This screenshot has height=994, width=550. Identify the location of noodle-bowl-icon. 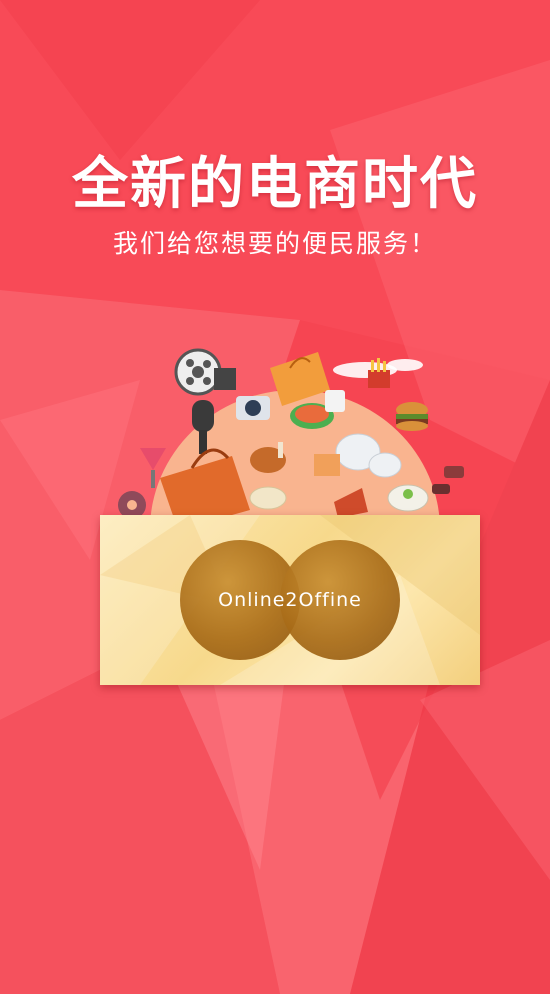
(268, 498).